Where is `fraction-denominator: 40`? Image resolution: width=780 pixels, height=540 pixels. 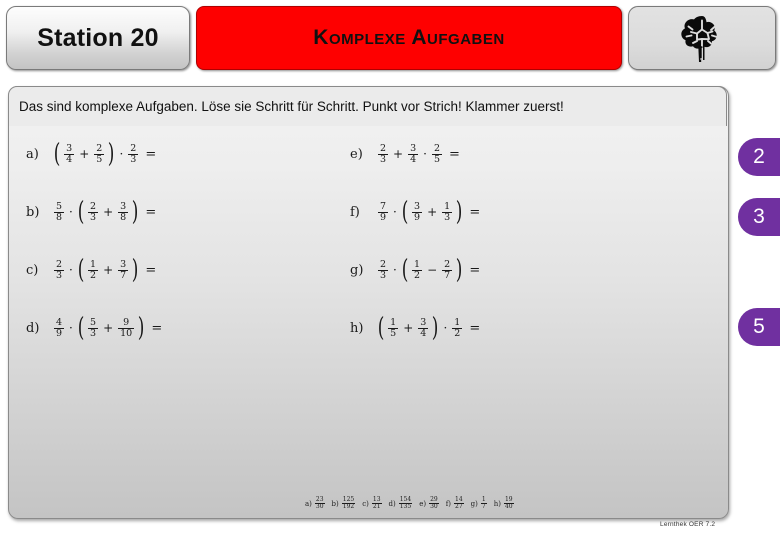
fraction-denominator: 40 is located at coordinates (508, 506).